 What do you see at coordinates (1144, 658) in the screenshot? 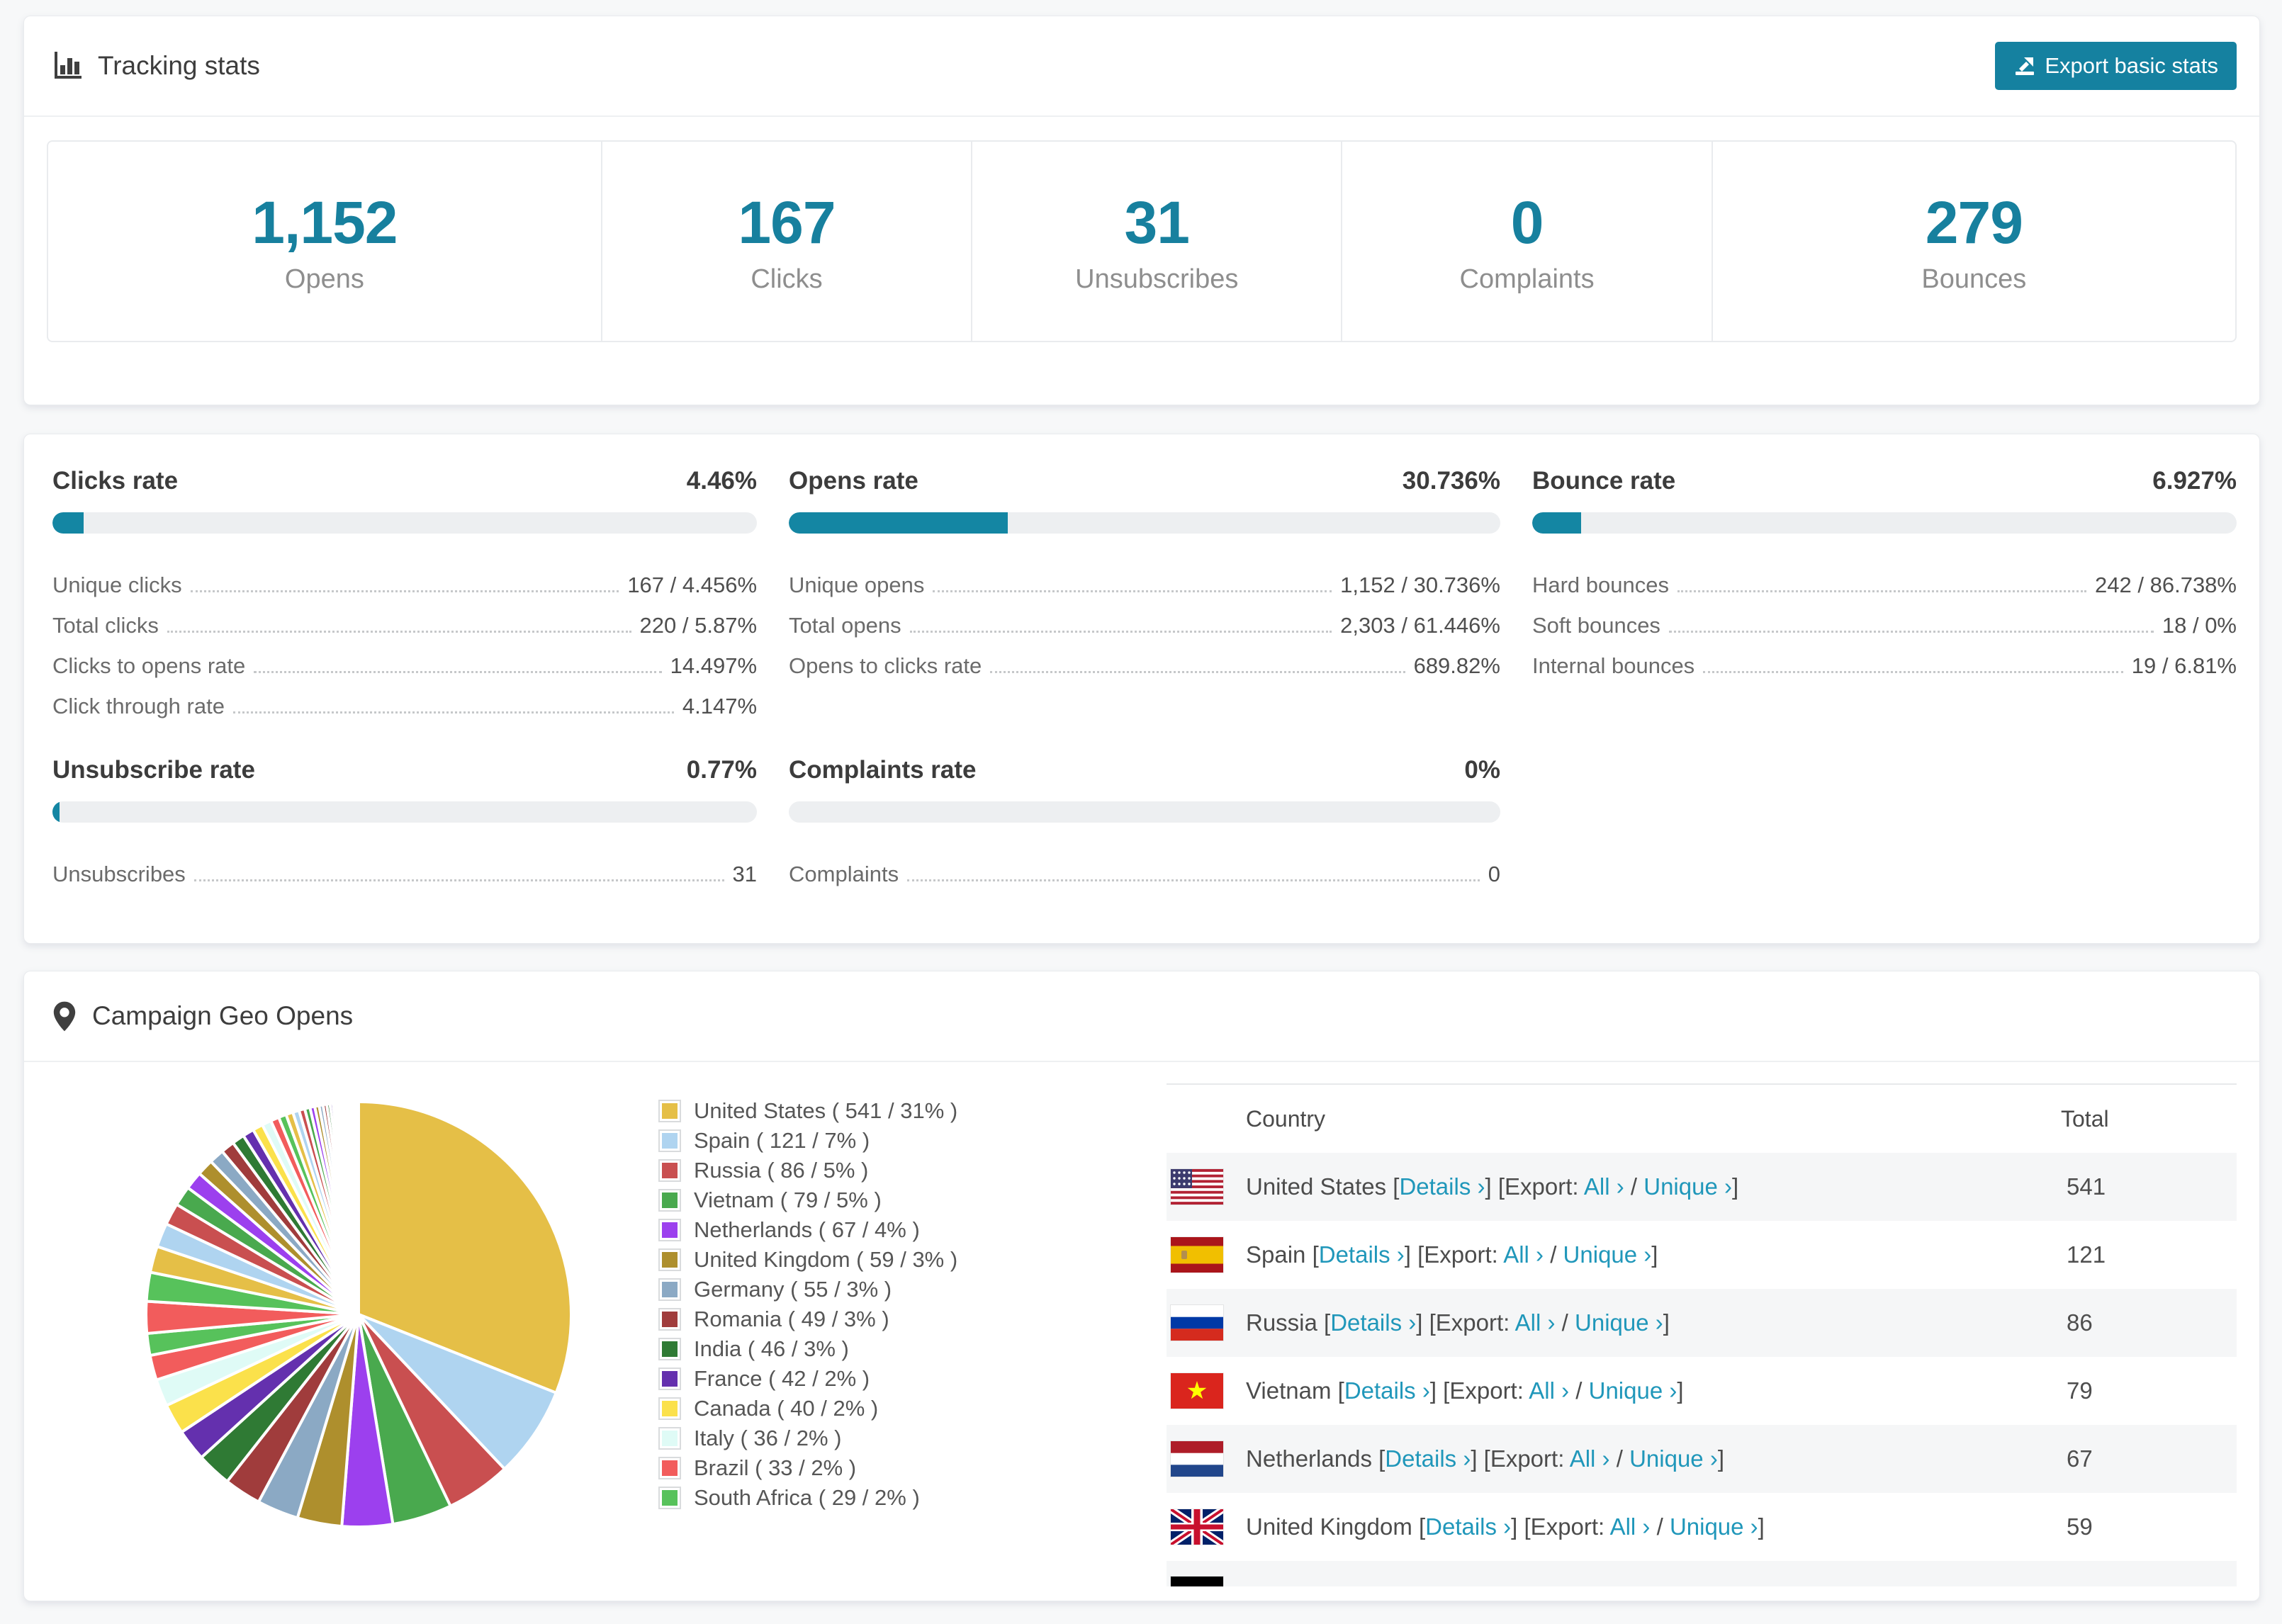
I see `stat-row-opens-to-clicks-rate: Opens to clicks rate 689.82%` at bounding box center [1144, 658].